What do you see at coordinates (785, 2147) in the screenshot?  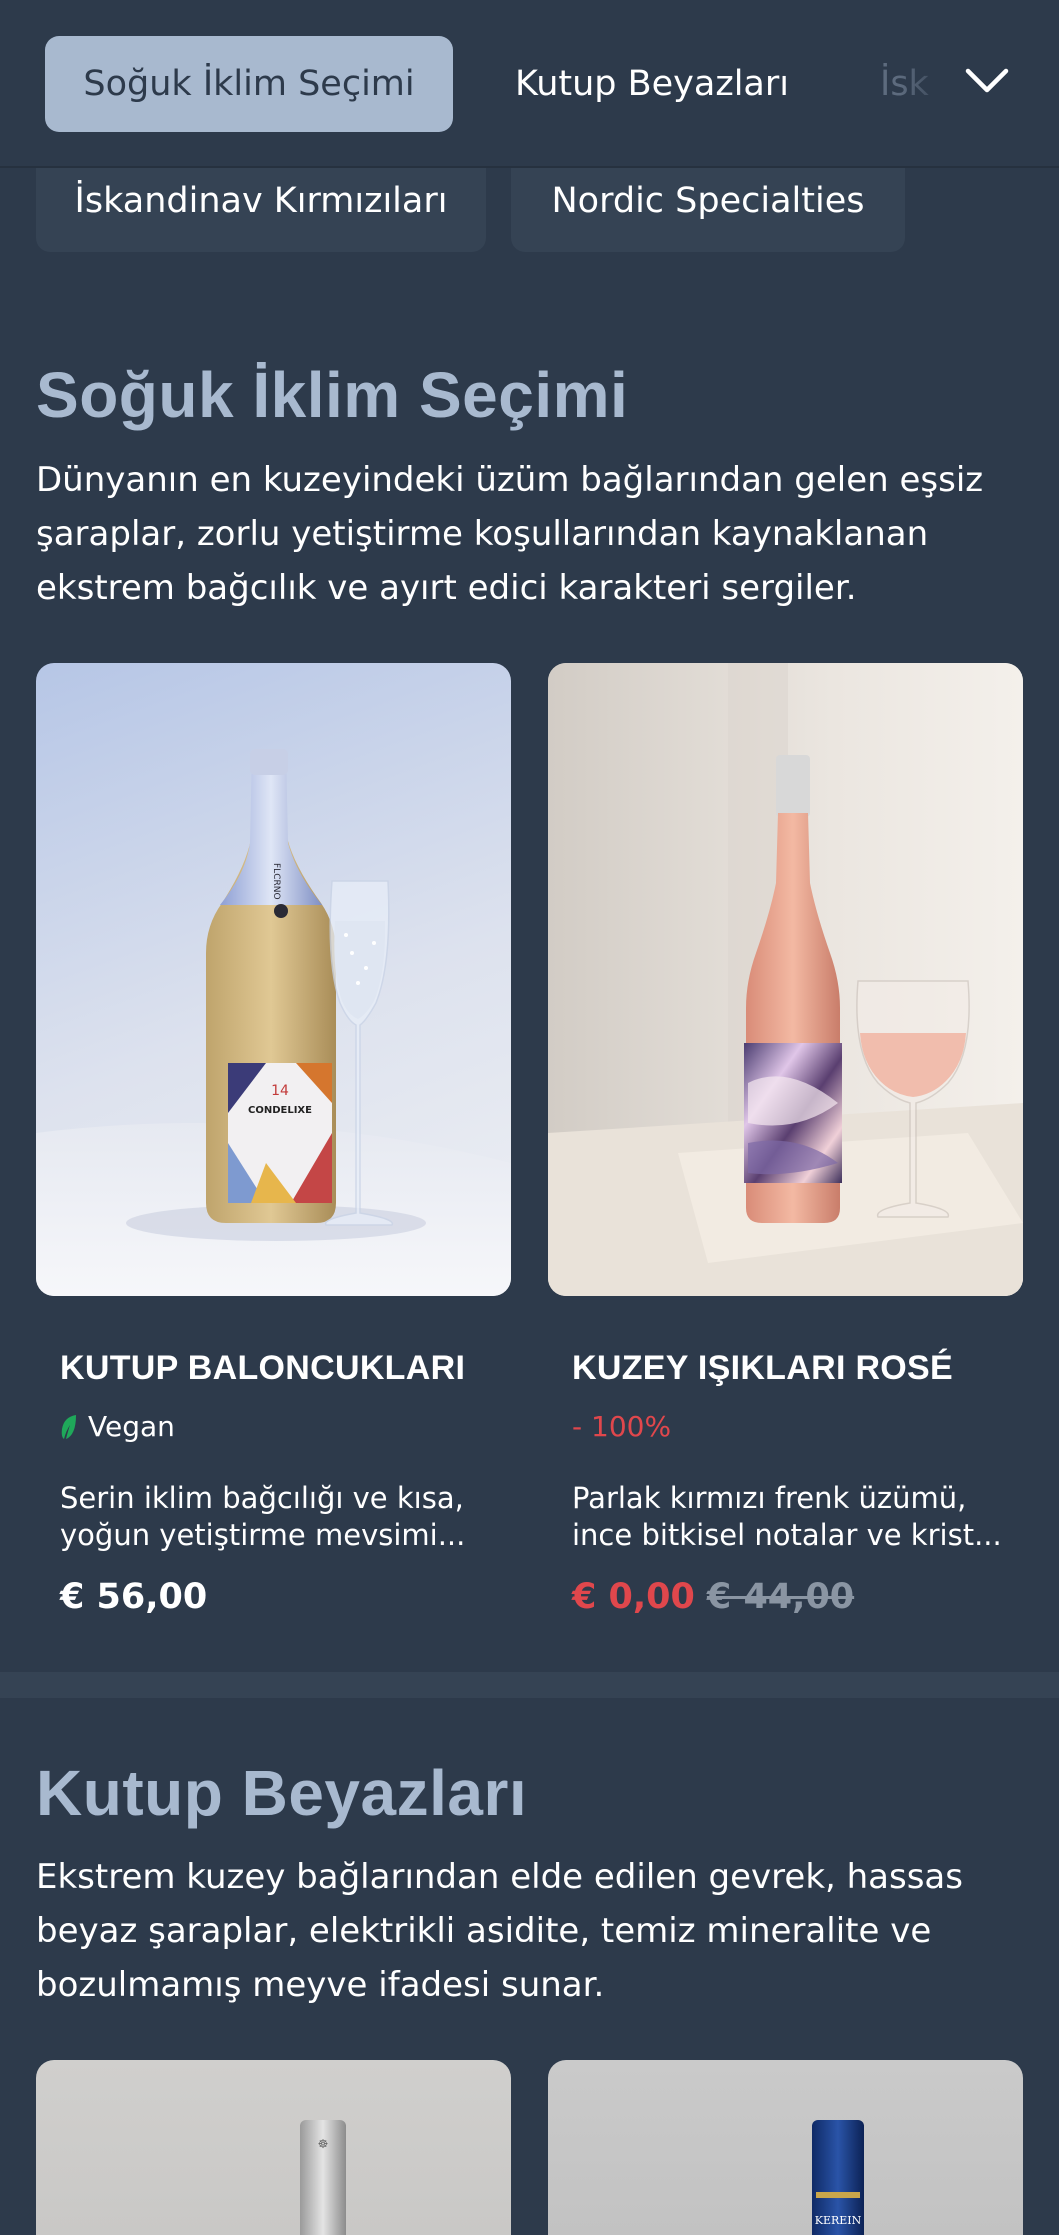 I see `product-image-white-2: KEREIN` at bounding box center [785, 2147].